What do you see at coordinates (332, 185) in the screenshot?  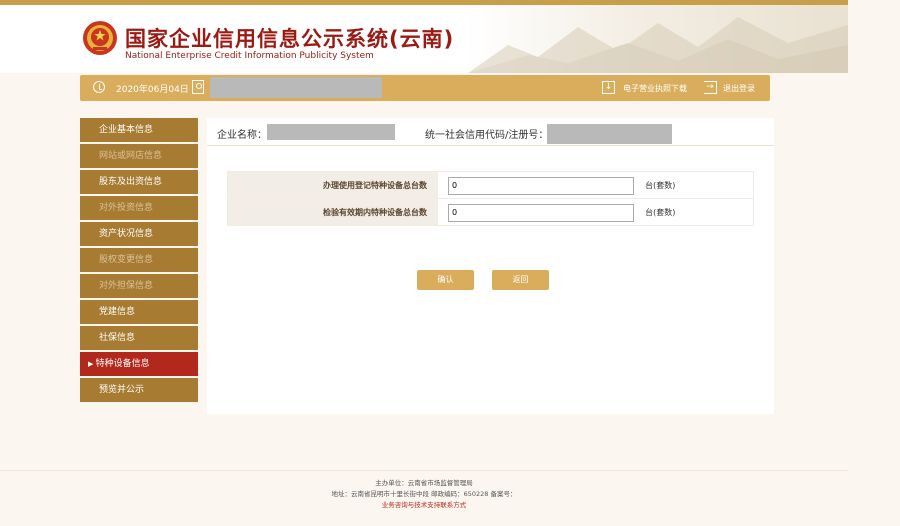 I see `registered-equipment-label: 办理使用登记特种设备总台数` at bounding box center [332, 185].